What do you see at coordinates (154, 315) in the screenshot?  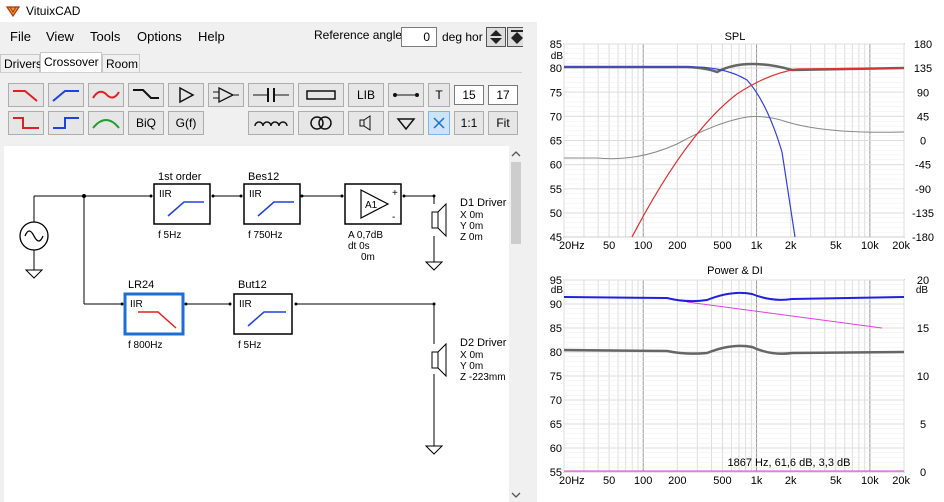 I see `filter-block-lr24: LR24 IIR f 800Hz` at bounding box center [154, 315].